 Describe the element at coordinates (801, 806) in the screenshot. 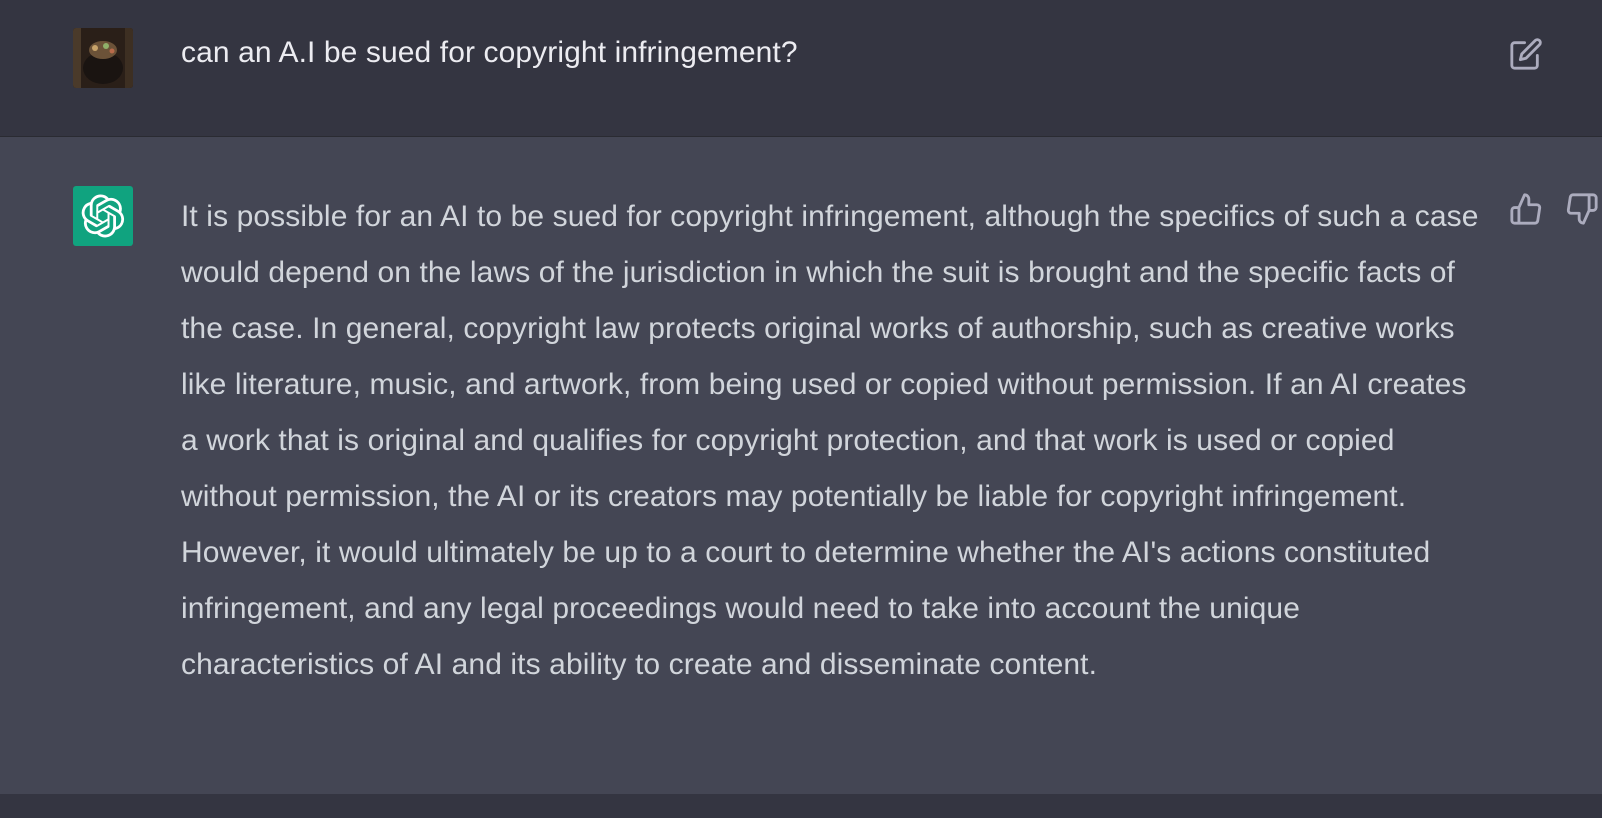

I see `footer-strip` at that location.